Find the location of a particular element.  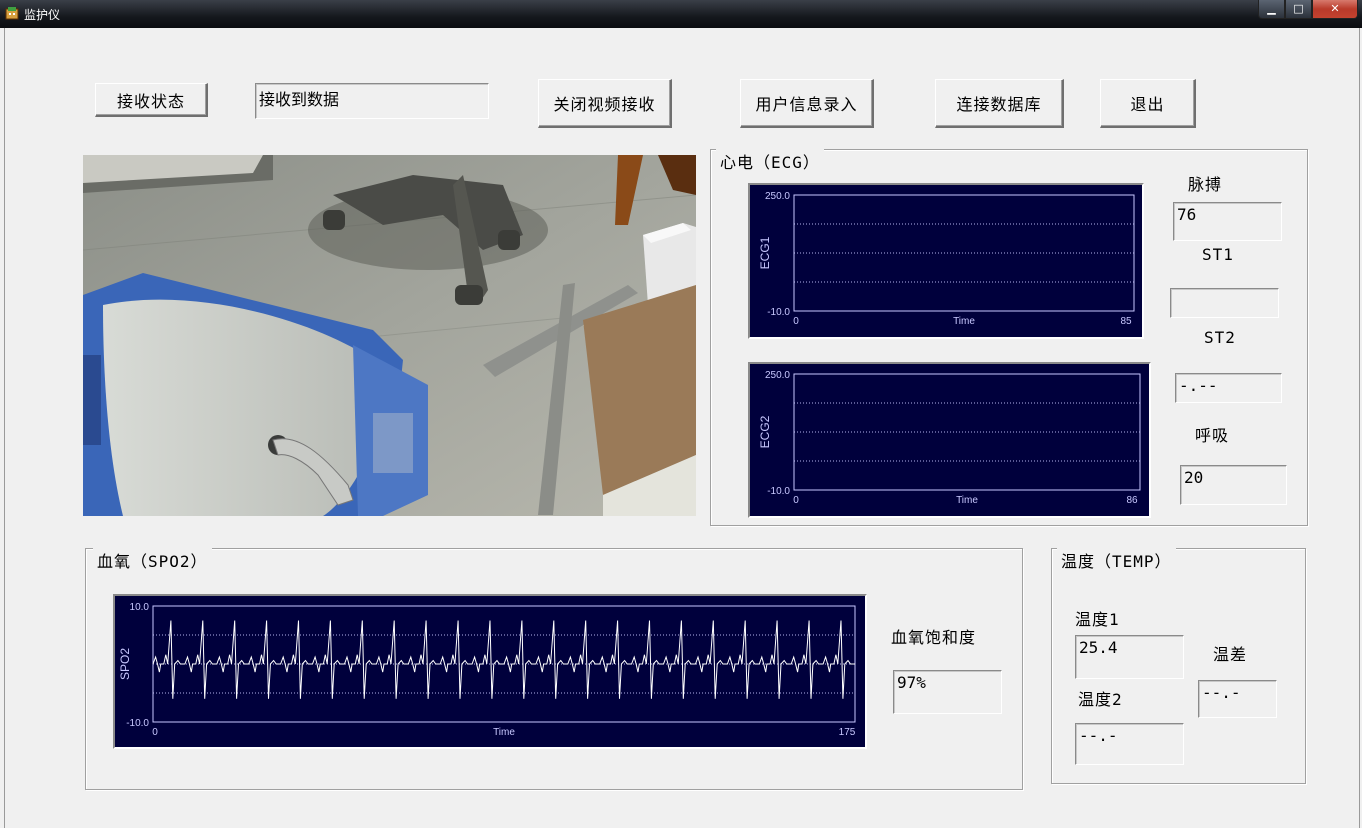

minimize-icon: ▁ is located at coordinates (1271, 8).